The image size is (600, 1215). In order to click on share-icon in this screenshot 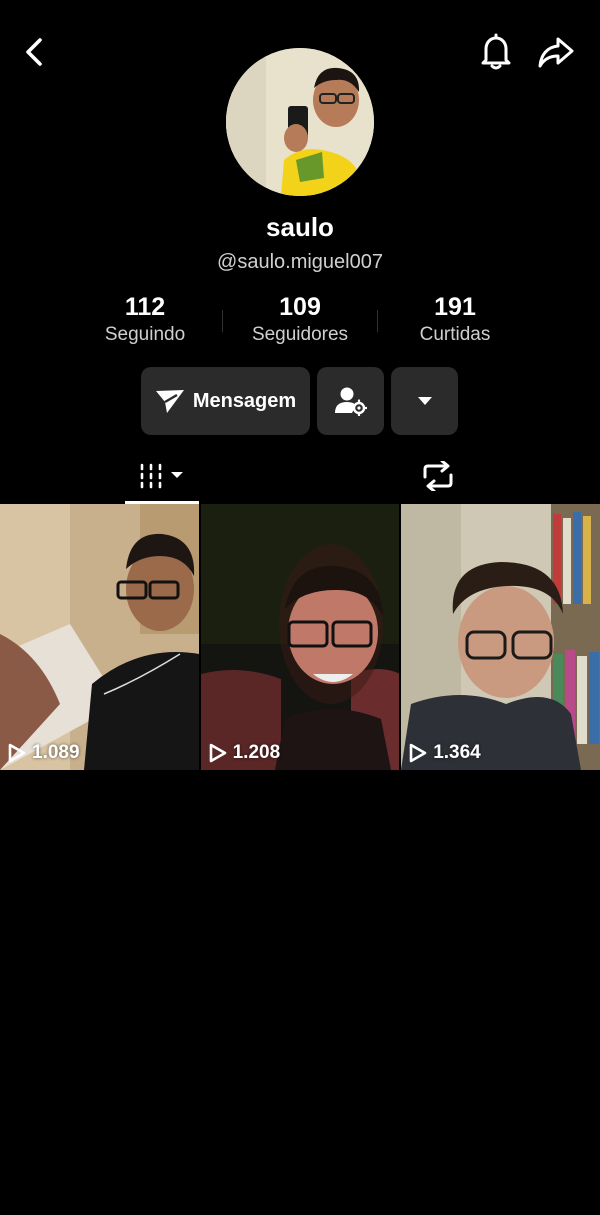, I will do `click(556, 52)`.